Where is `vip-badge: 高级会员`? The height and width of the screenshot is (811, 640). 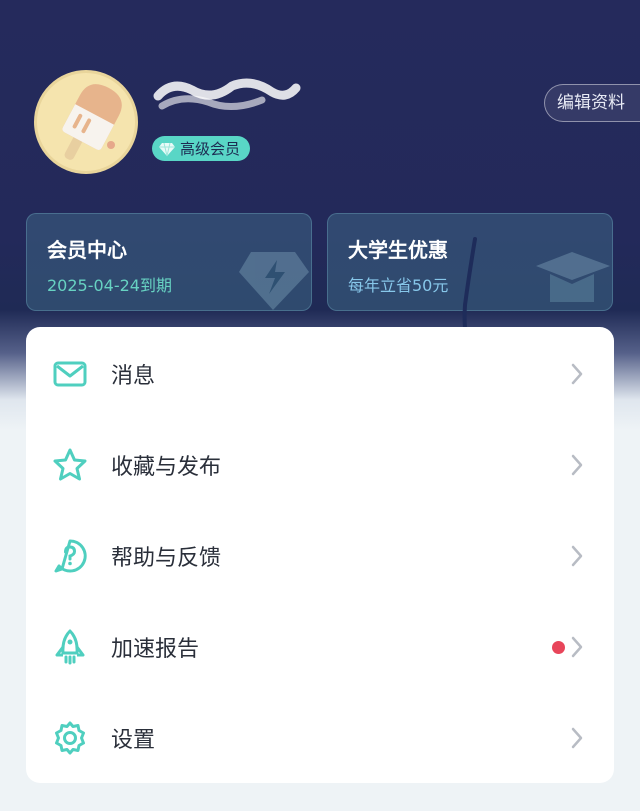 vip-badge: 高级会员 is located at coordinates (201, 148).